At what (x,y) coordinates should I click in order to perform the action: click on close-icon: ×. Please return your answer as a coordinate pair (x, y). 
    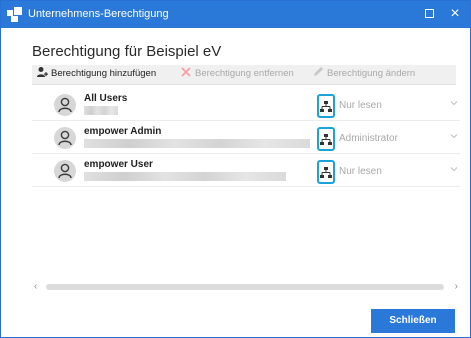
    Looking at the image, I should click on (455, 13).